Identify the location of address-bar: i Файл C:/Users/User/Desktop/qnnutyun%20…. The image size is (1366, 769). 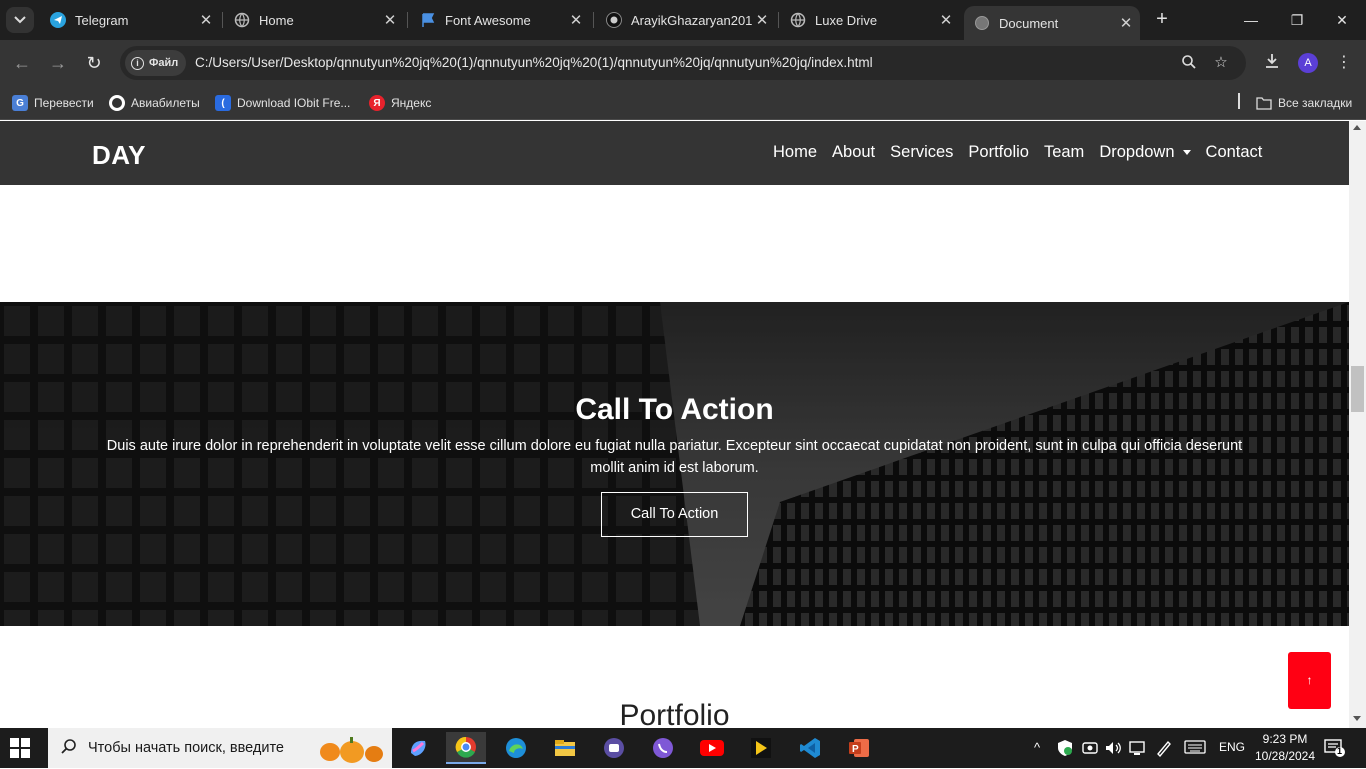
(683, 63).